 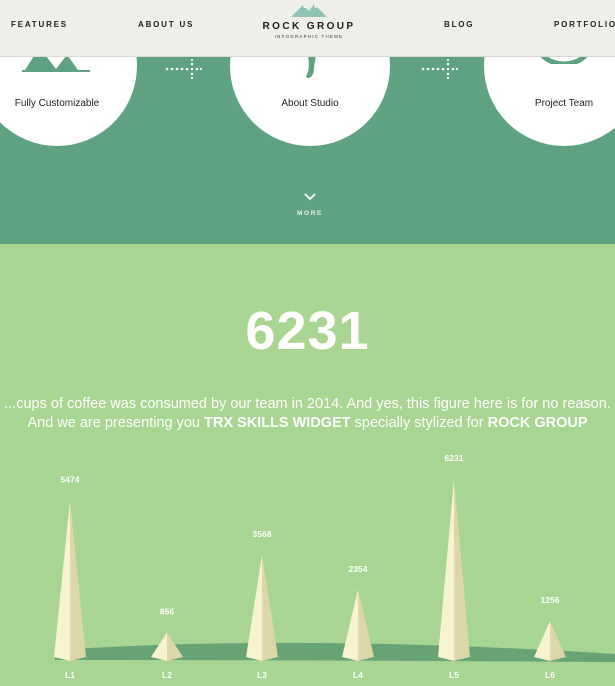 What do you see at coordinates (262, 675) in the screenshot?
I see `category-label: L3` at bounding box center [262, 675].